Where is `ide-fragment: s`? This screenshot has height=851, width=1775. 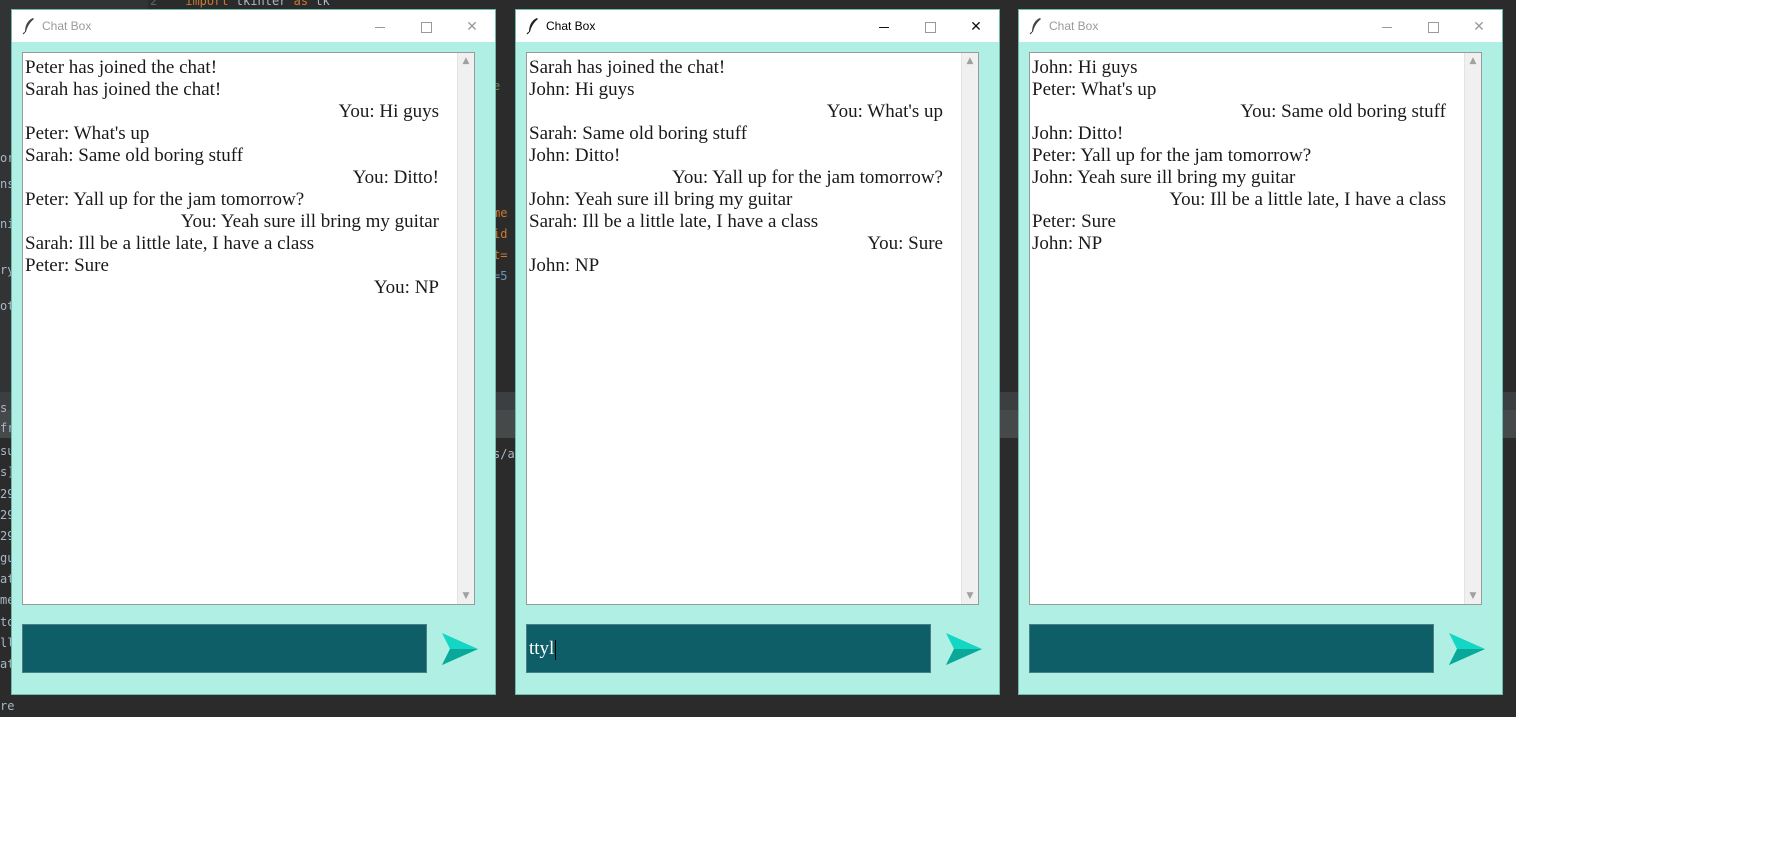 ide-fragment: s is located at coordinates (4, 408).